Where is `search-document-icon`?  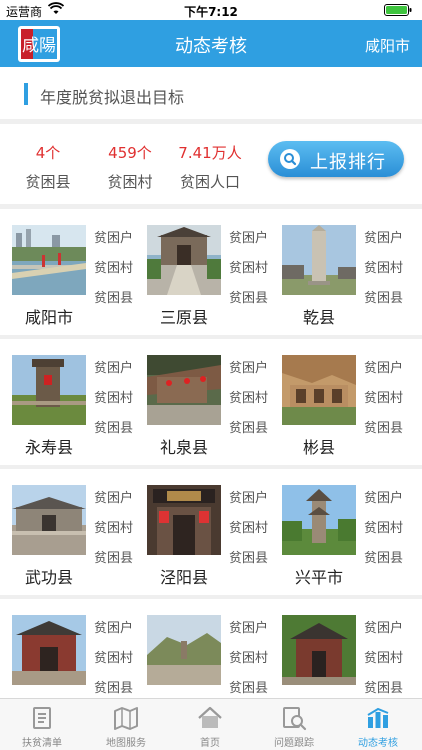 search-document-icon is located at coordinates (295, 719).